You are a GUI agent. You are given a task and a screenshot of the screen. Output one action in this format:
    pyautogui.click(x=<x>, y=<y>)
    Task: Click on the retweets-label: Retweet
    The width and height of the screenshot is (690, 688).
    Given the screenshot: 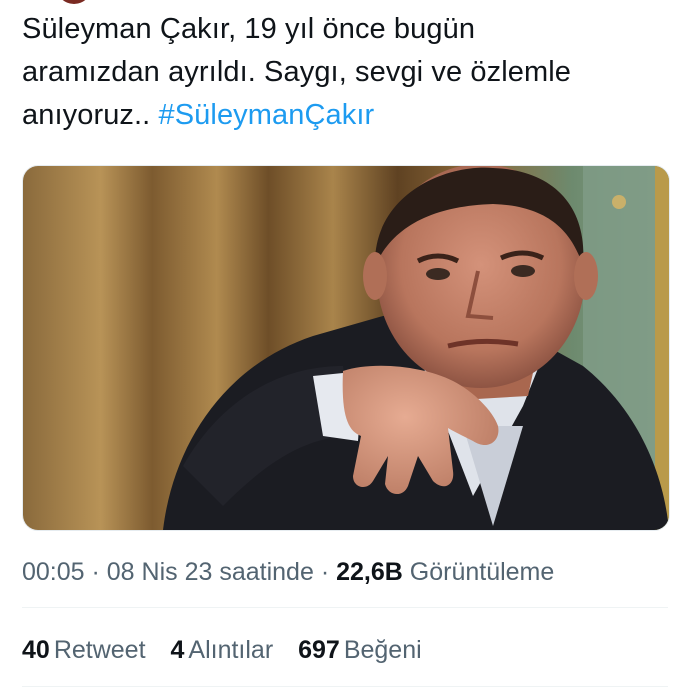 What is the action you would take?
    pyautogui.click(x=99, y=650)
    